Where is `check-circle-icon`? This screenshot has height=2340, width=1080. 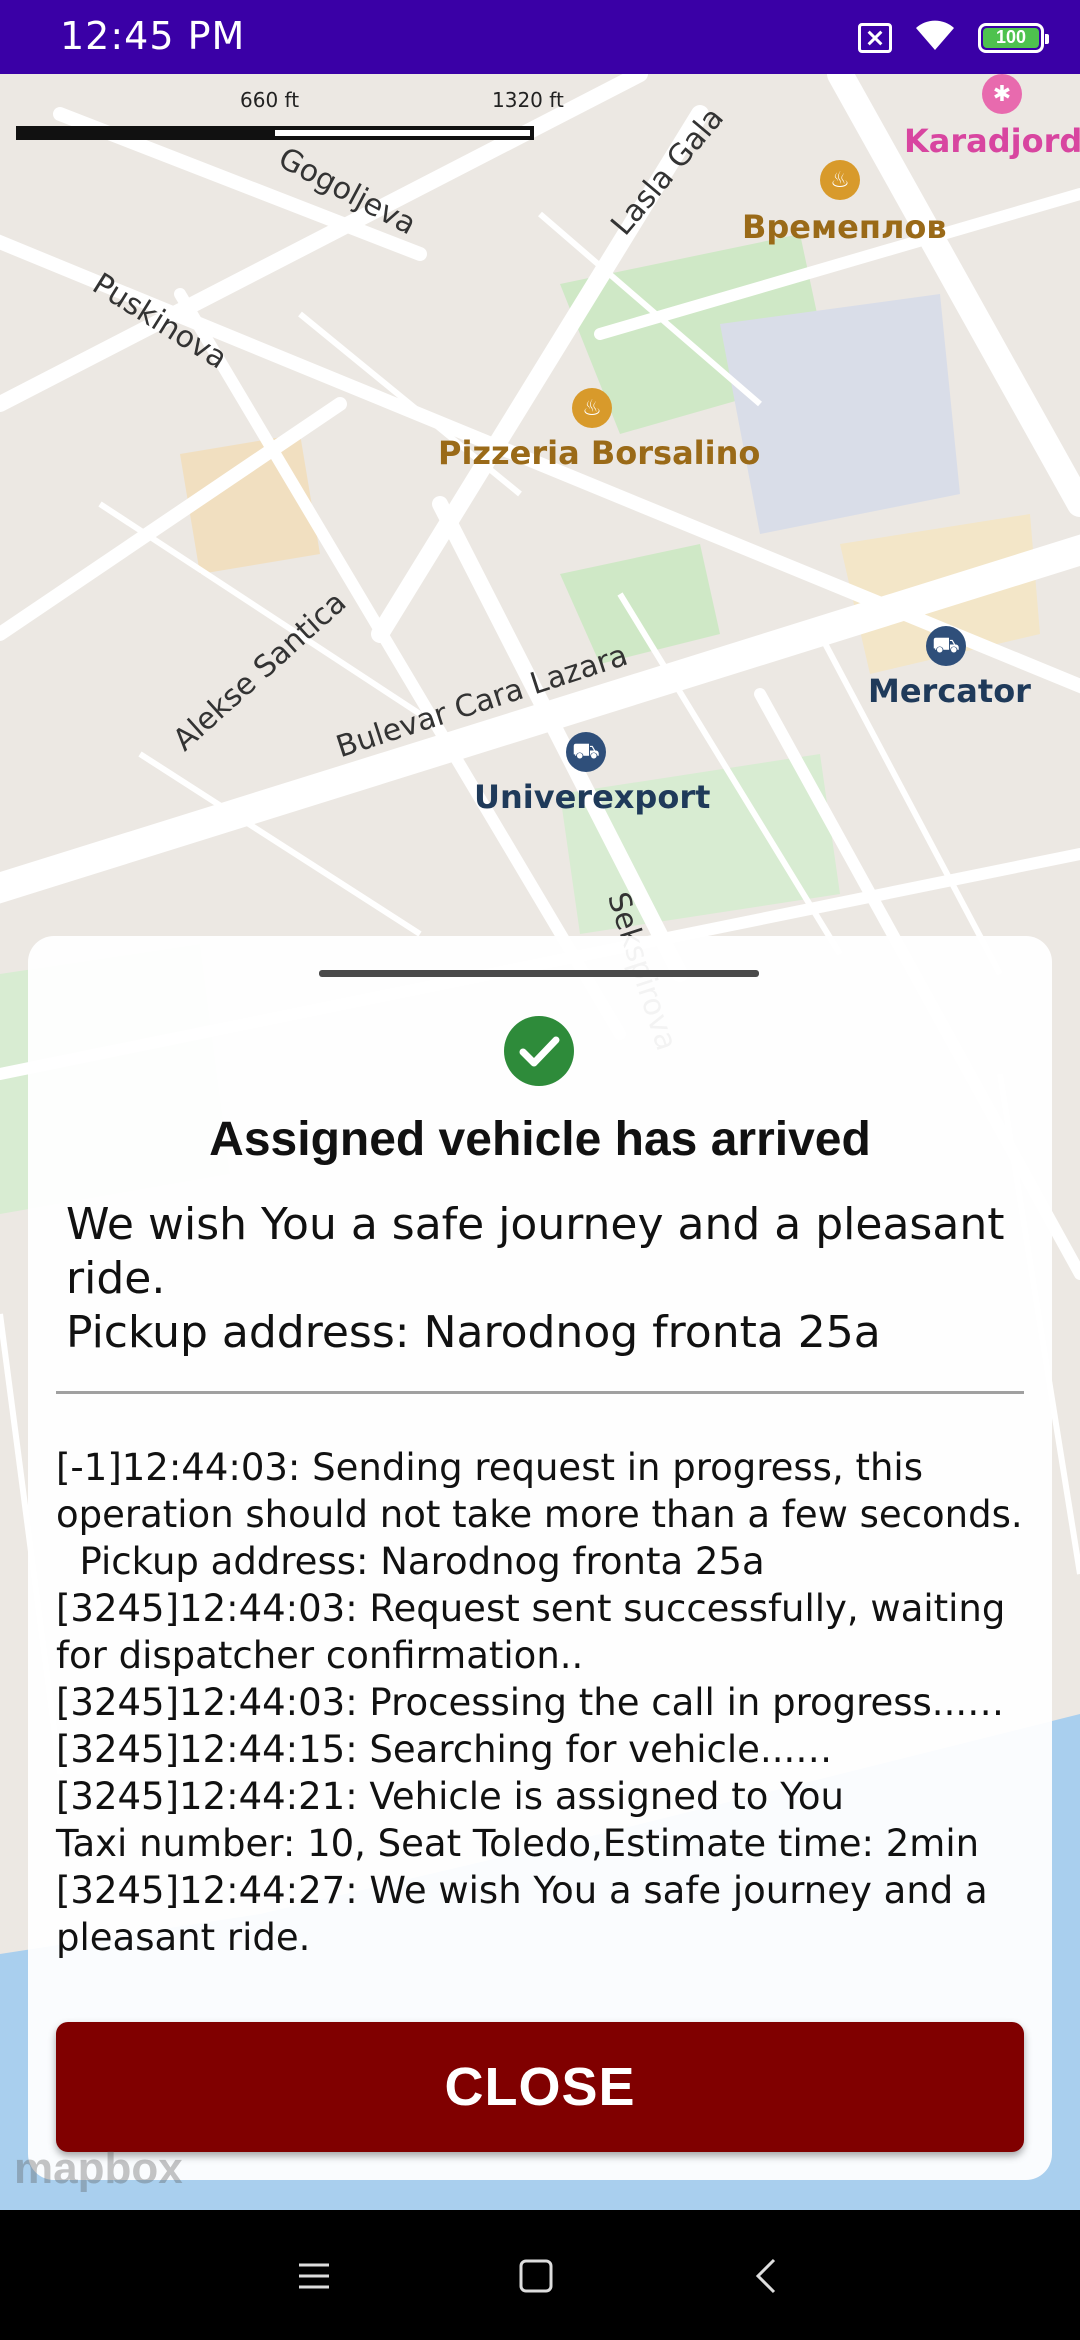
check-circle-icon is located at coordinates (539, 1051).